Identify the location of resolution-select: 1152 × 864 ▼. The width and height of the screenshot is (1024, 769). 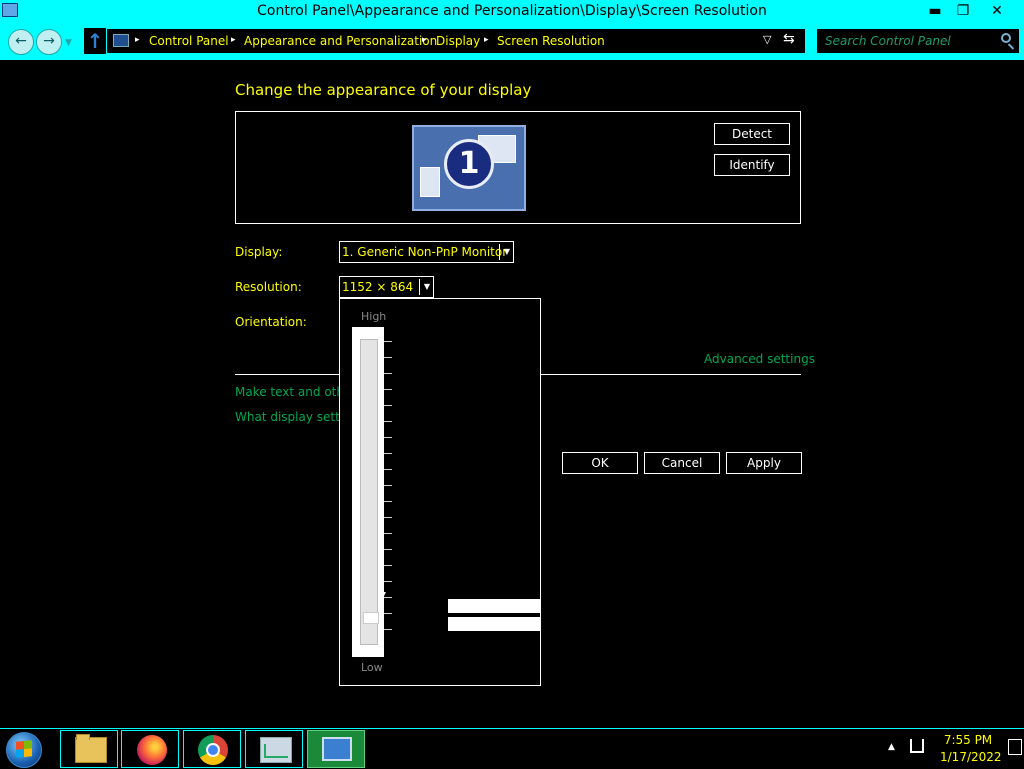
(386, 287).